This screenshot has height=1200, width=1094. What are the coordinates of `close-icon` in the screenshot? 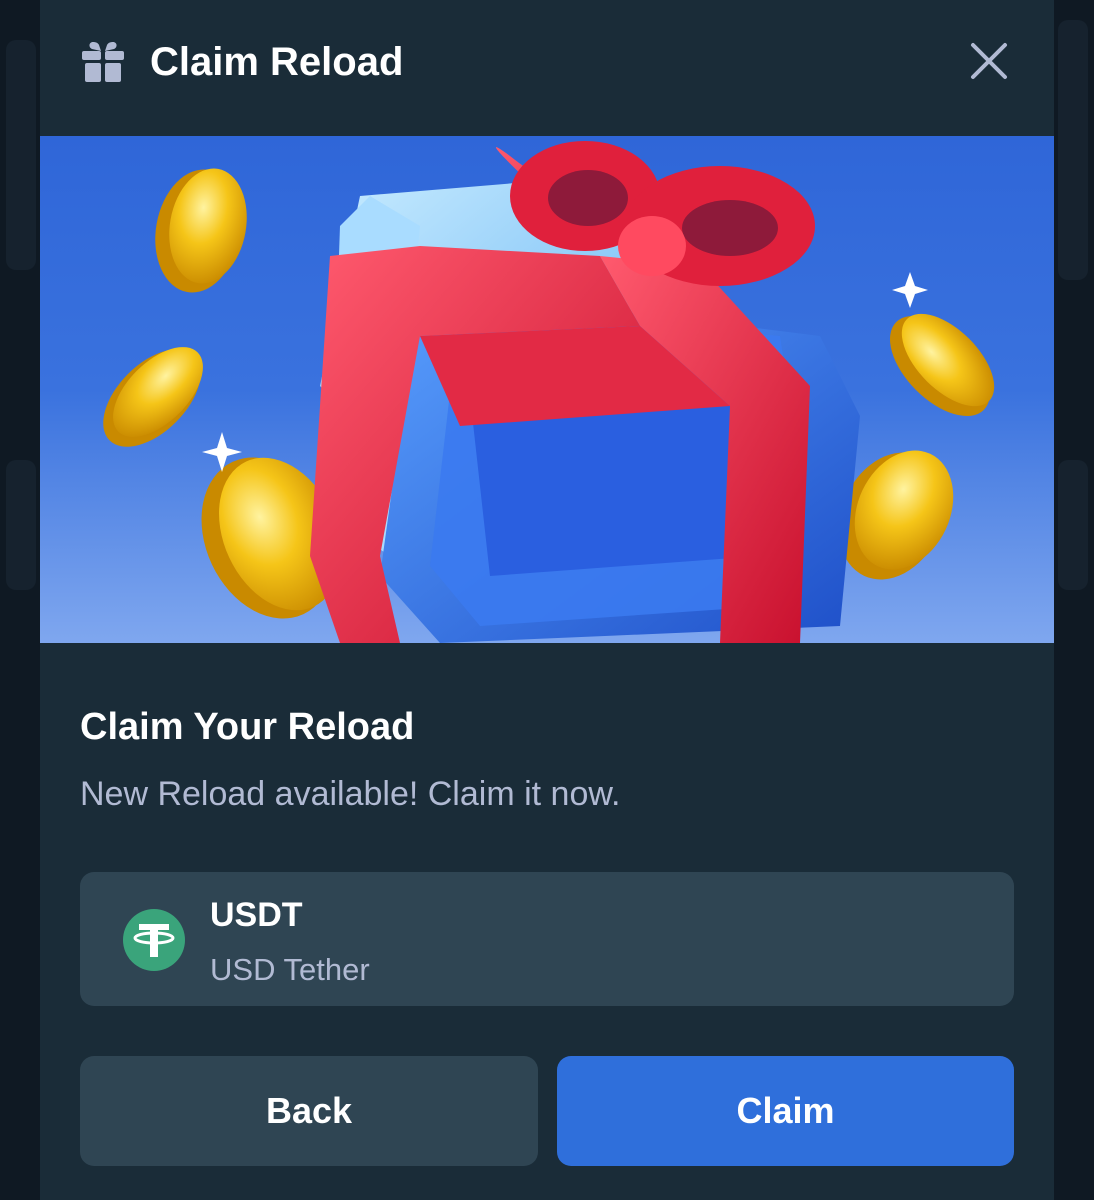 It's located at (989, 61).